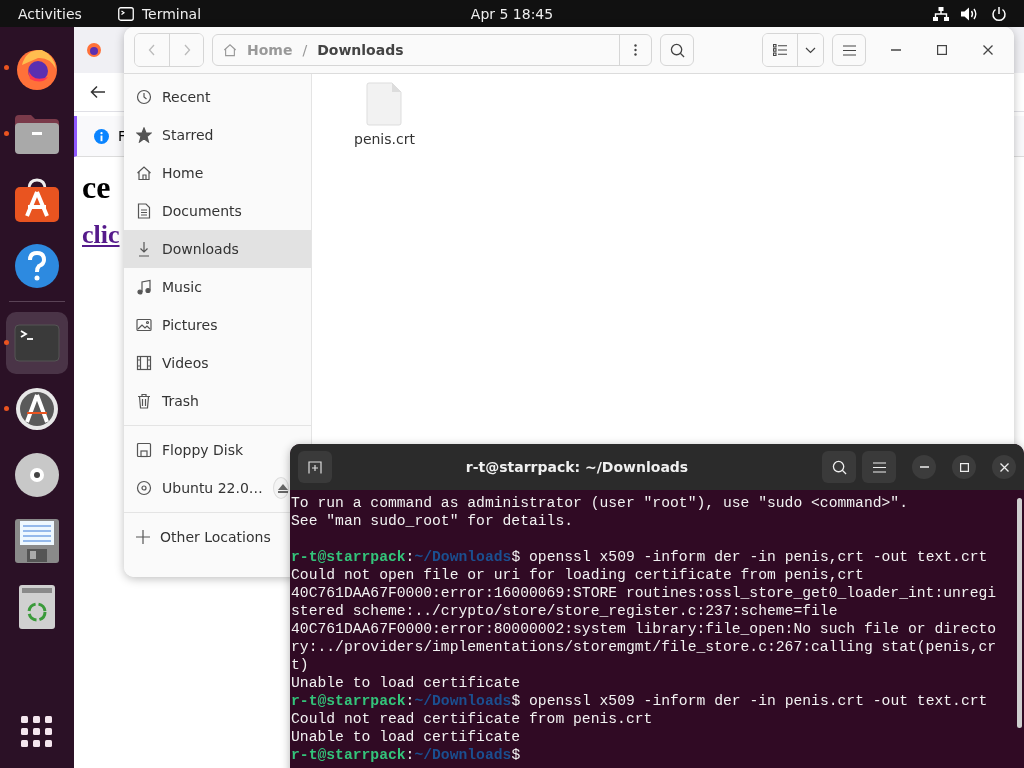  What do you see at coordinates (159, 13) in the screenshot?
I see `app-menu: Terminal` at bounding box center [159, 13].